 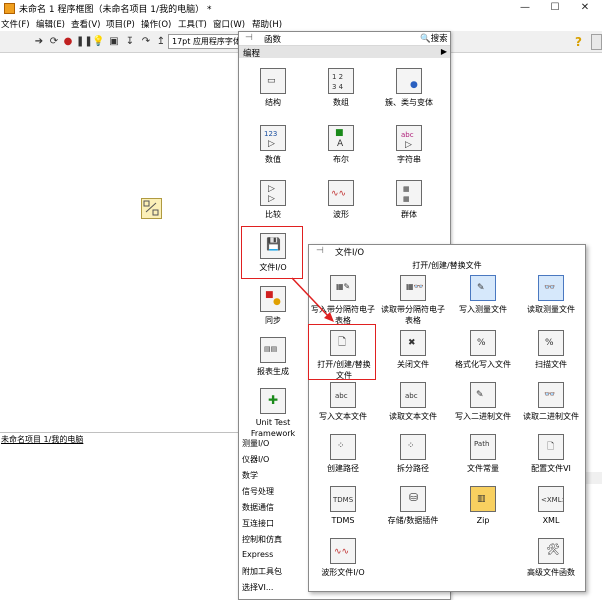 What do you see at coordinates (39, 42) in the screenshot?
I see `run-arrow-icon: ➔` at bounding box center [39, 42].